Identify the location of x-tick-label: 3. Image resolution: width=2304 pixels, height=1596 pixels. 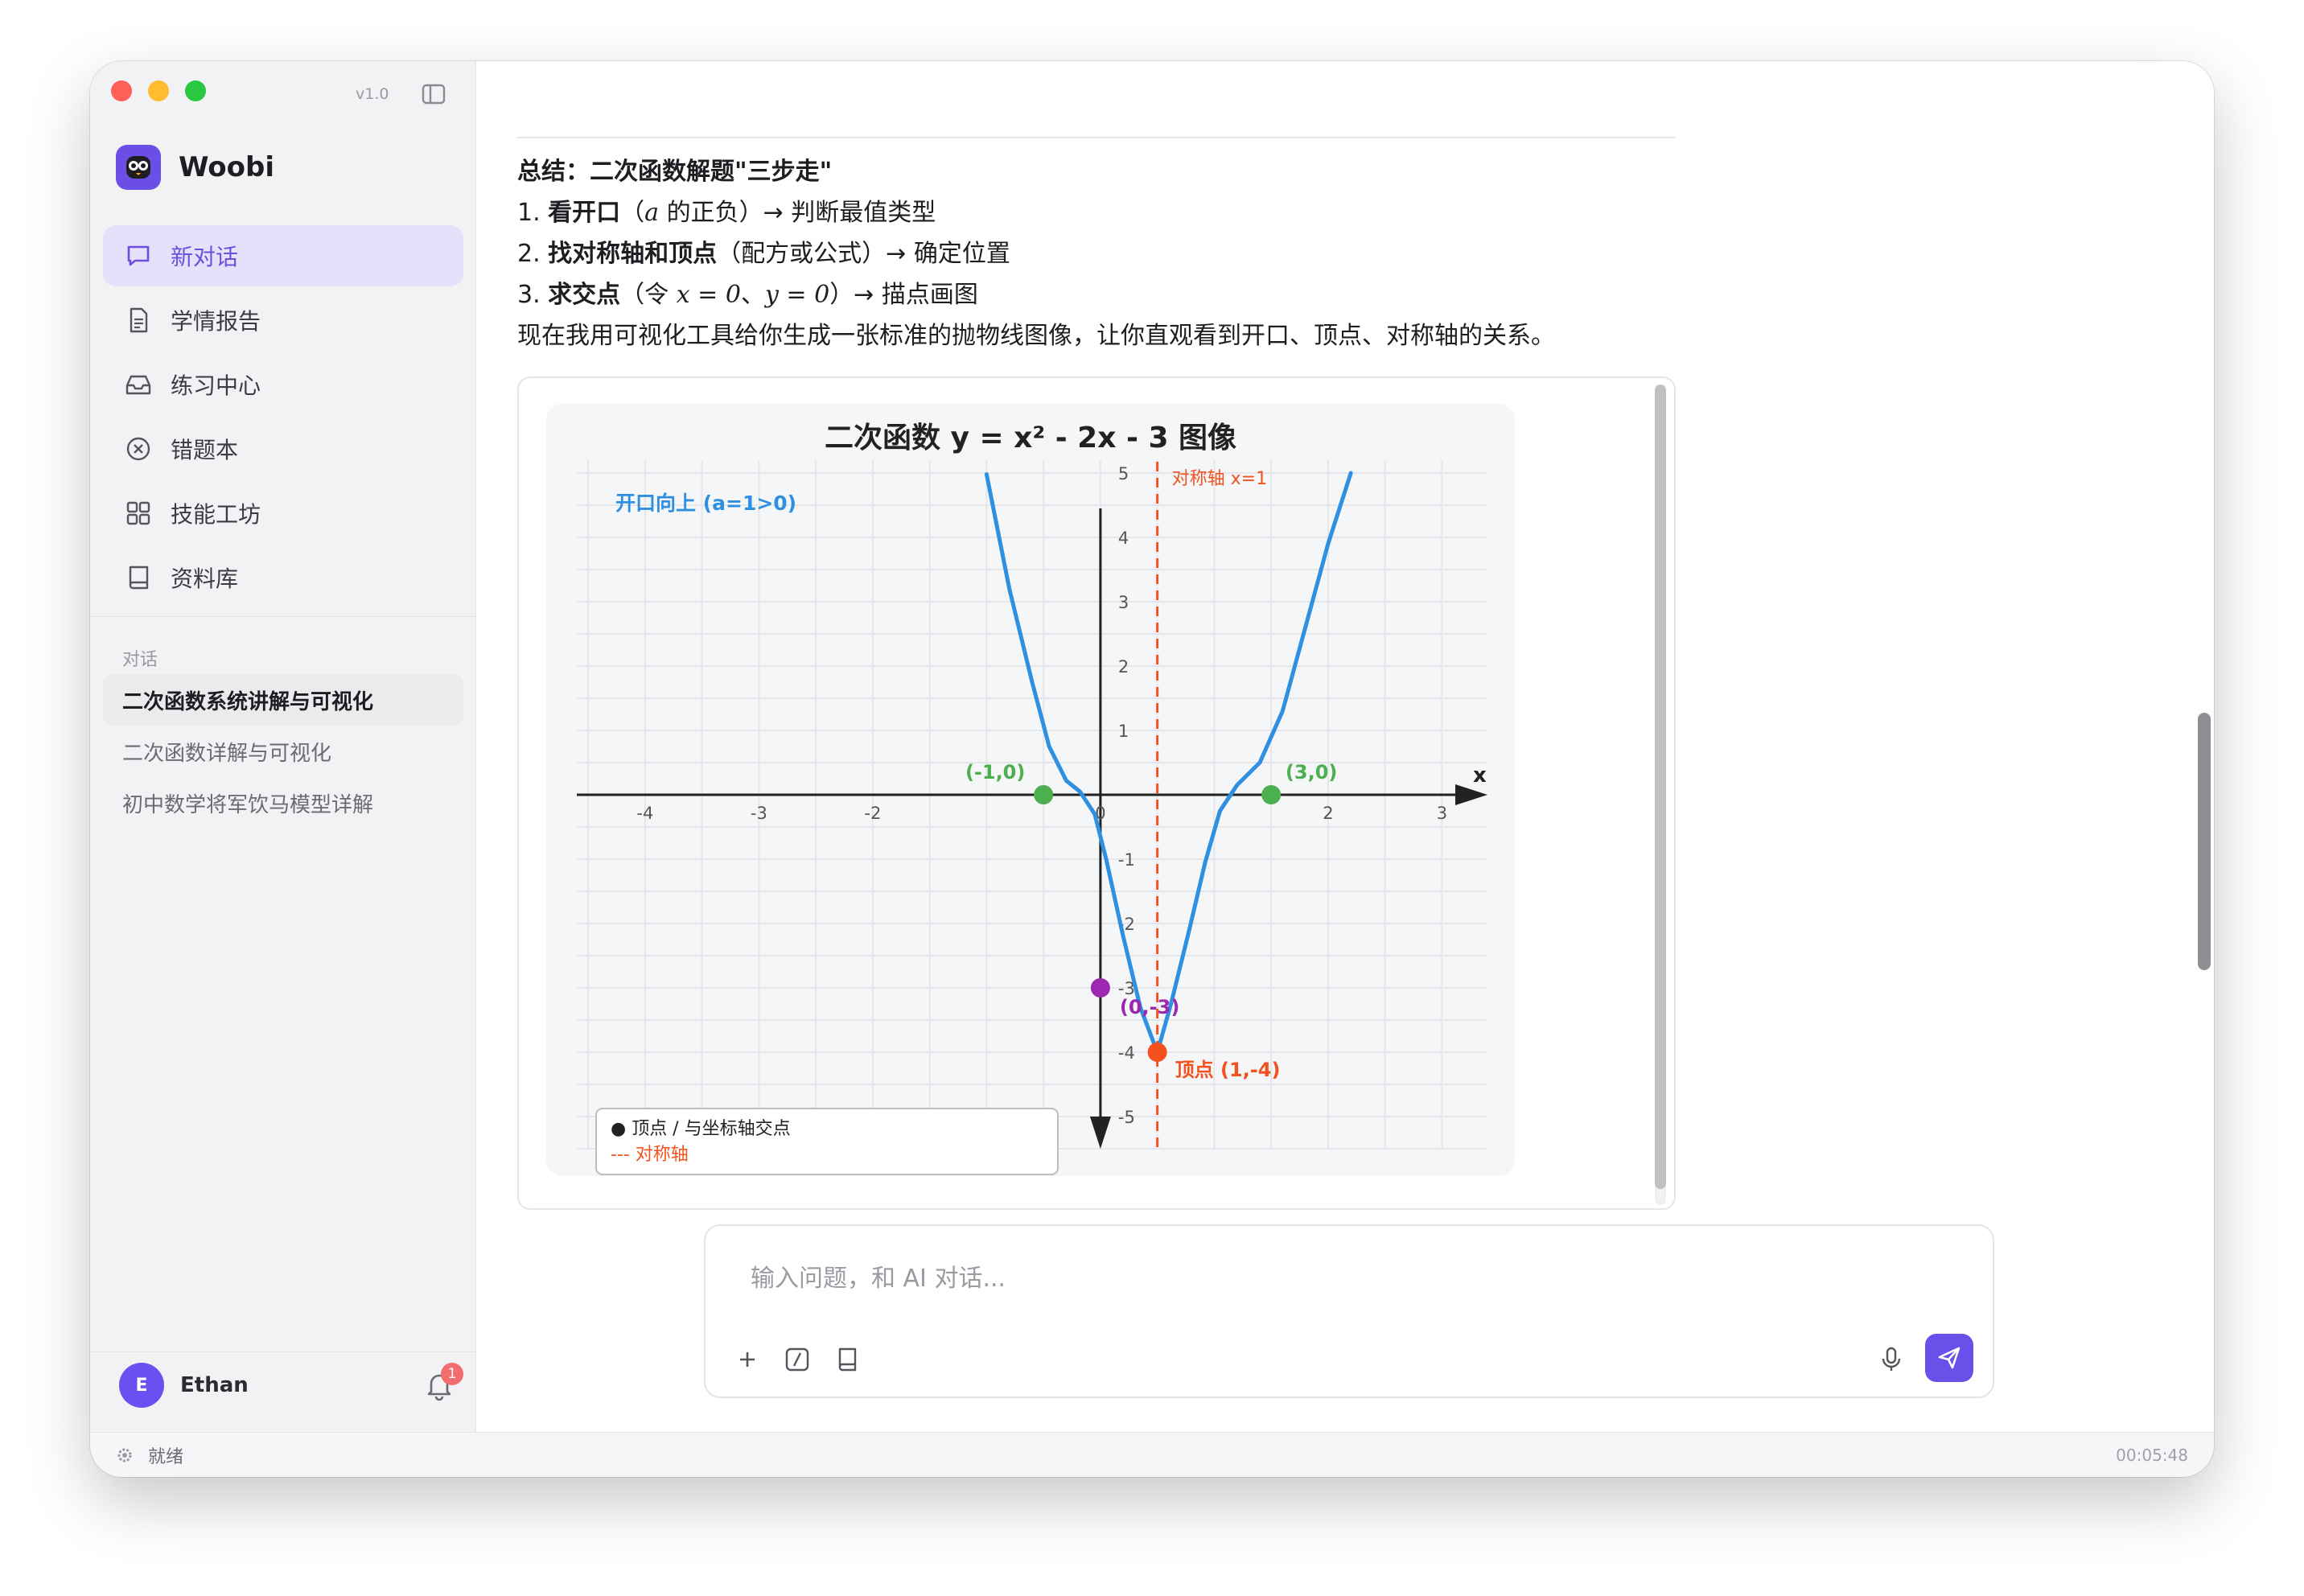
(1442, 813).